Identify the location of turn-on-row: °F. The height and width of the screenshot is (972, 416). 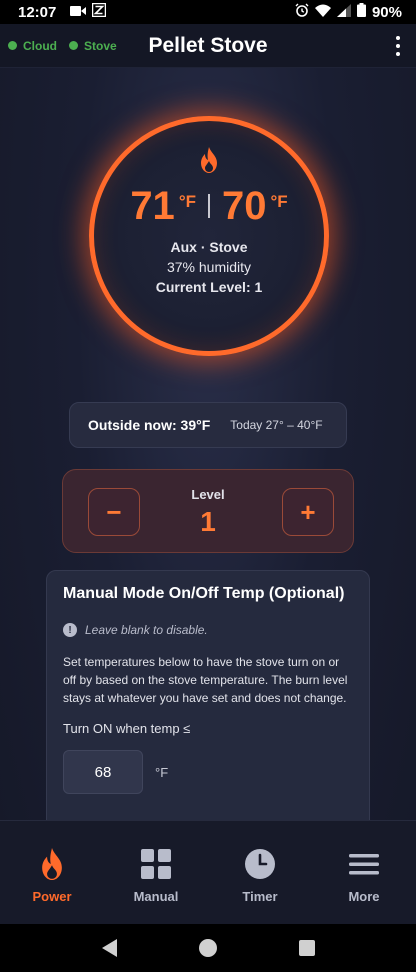
(208, 772).